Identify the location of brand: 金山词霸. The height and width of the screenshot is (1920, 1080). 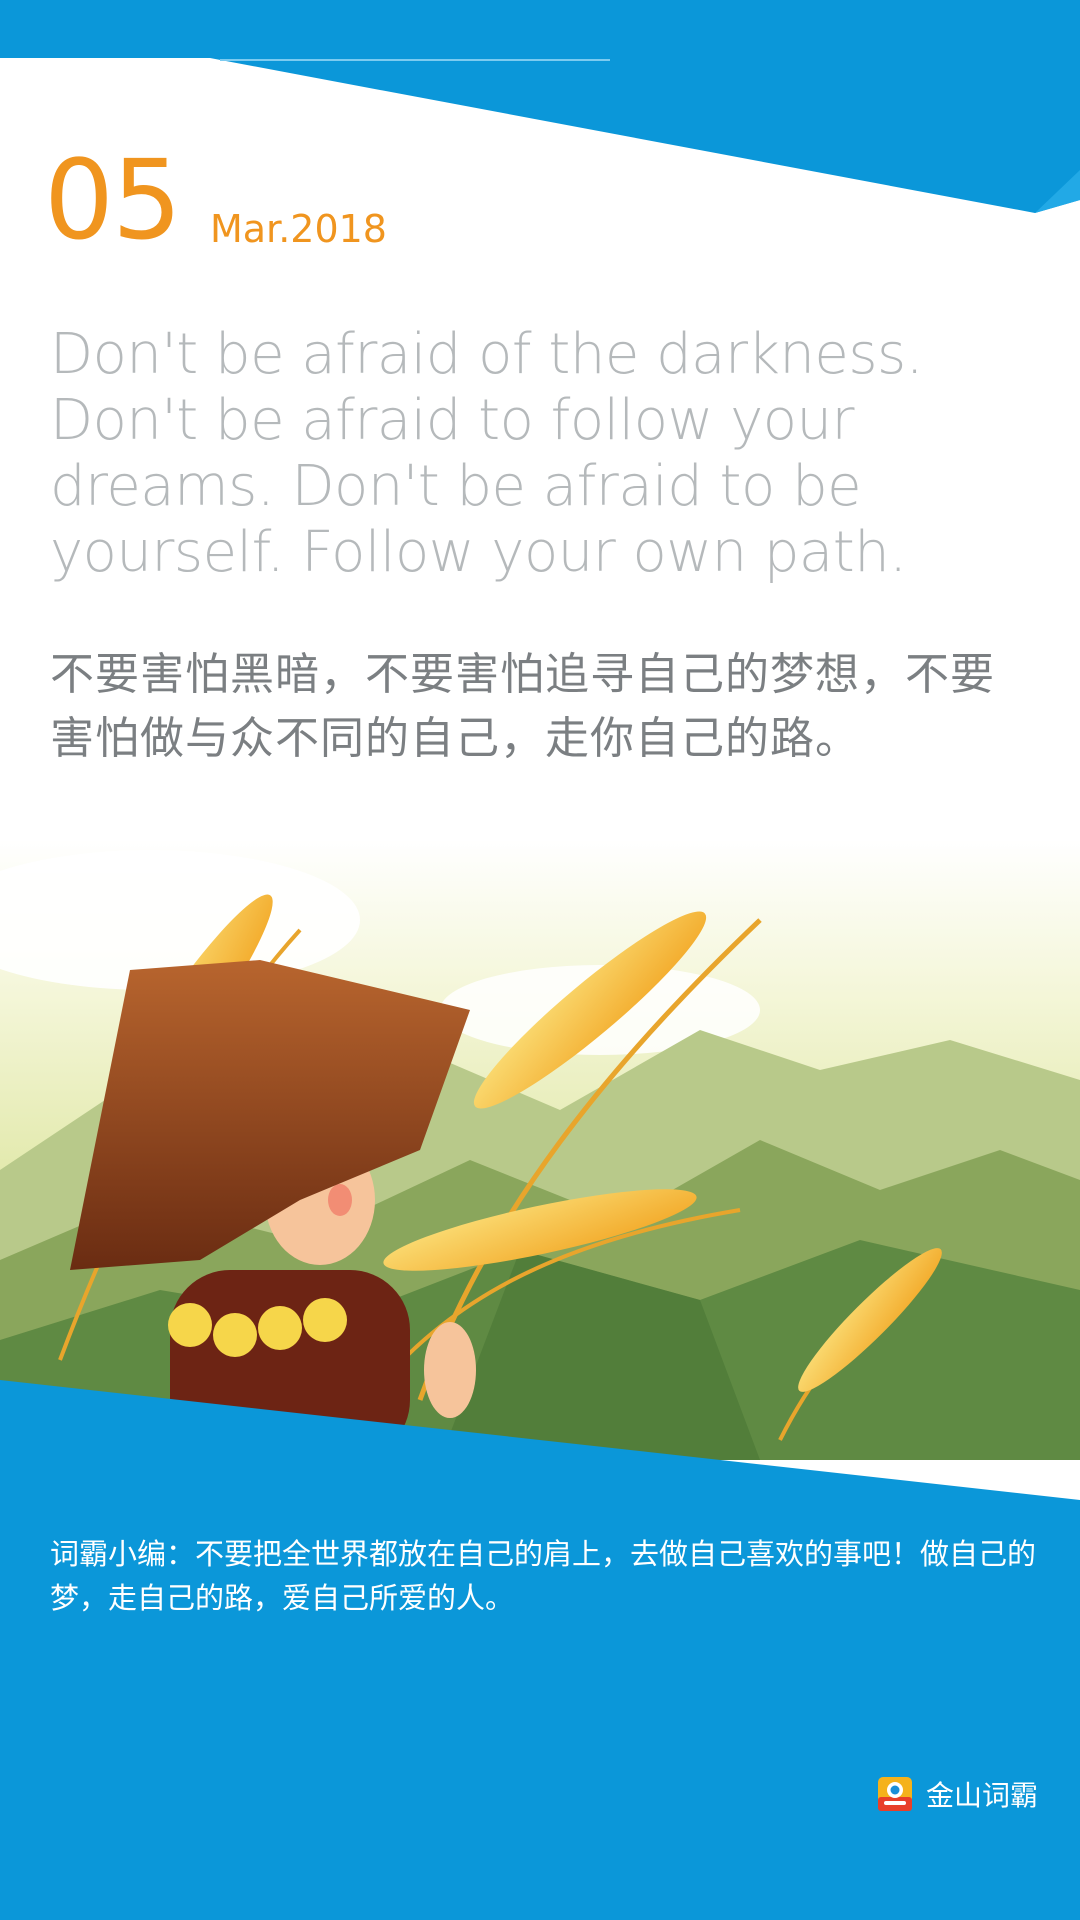
(957, 1794).